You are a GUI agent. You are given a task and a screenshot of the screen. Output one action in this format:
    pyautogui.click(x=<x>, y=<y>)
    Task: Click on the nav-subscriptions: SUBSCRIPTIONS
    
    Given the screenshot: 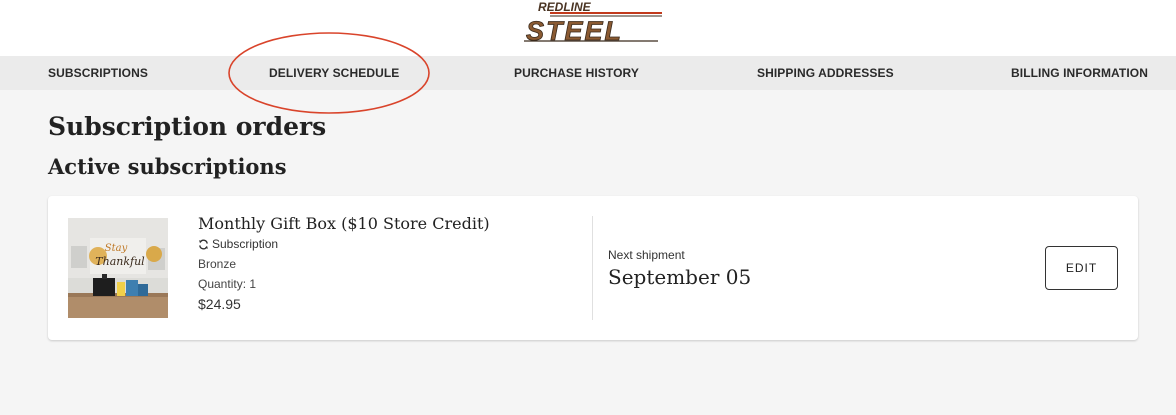 What is the action you would take?
    pyautogui.click(x=98, y=73)
    